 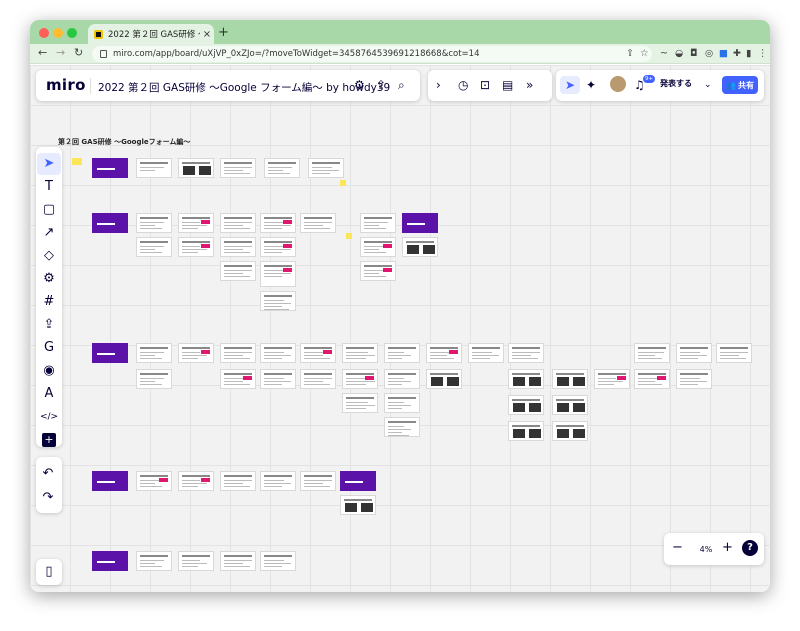 What do you see at coordinates (48, 474) in the screenshot?
I see `undo-icon: ↶` at bounding box center [48, 474].